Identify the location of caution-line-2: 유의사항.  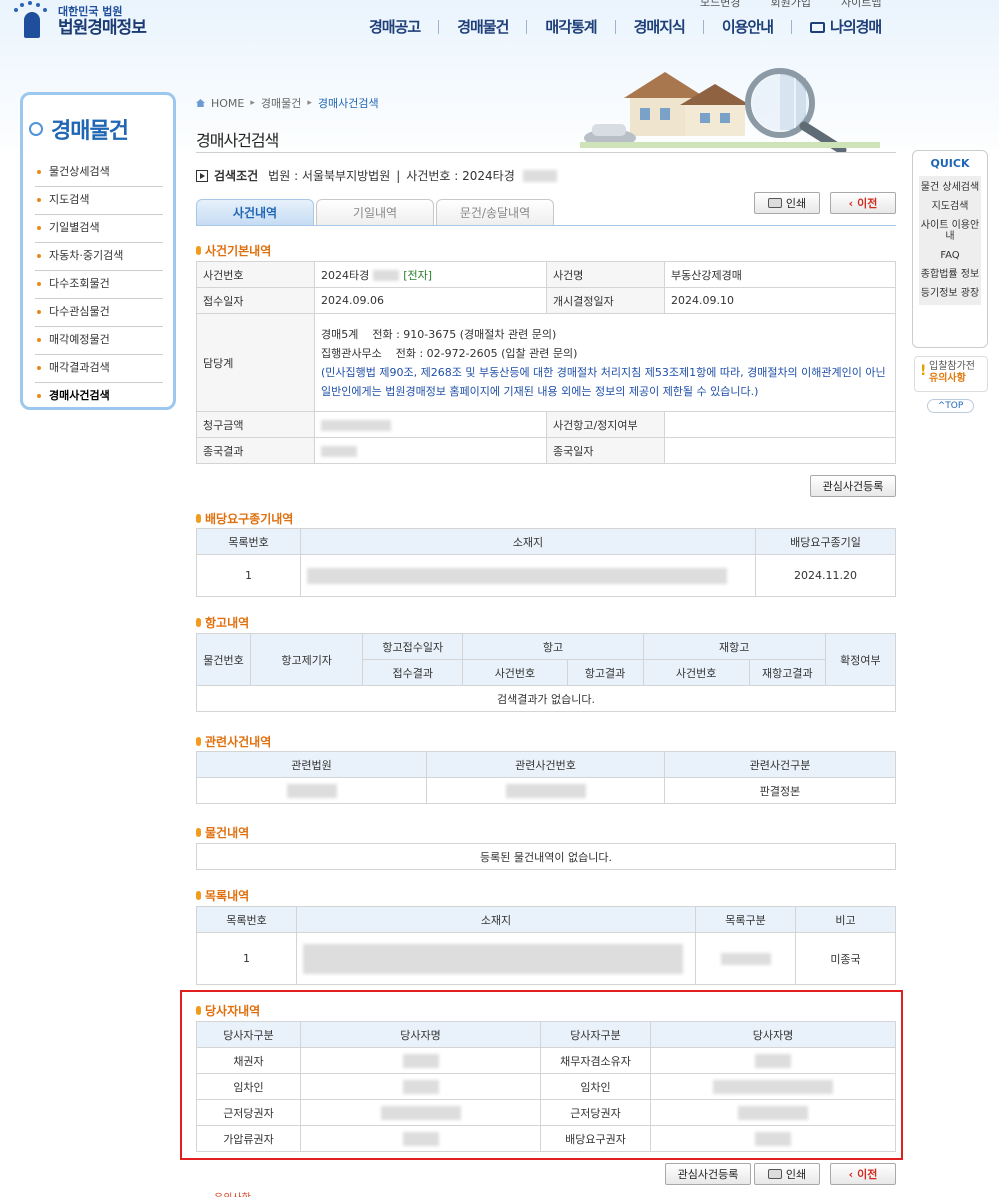
(947, 378).